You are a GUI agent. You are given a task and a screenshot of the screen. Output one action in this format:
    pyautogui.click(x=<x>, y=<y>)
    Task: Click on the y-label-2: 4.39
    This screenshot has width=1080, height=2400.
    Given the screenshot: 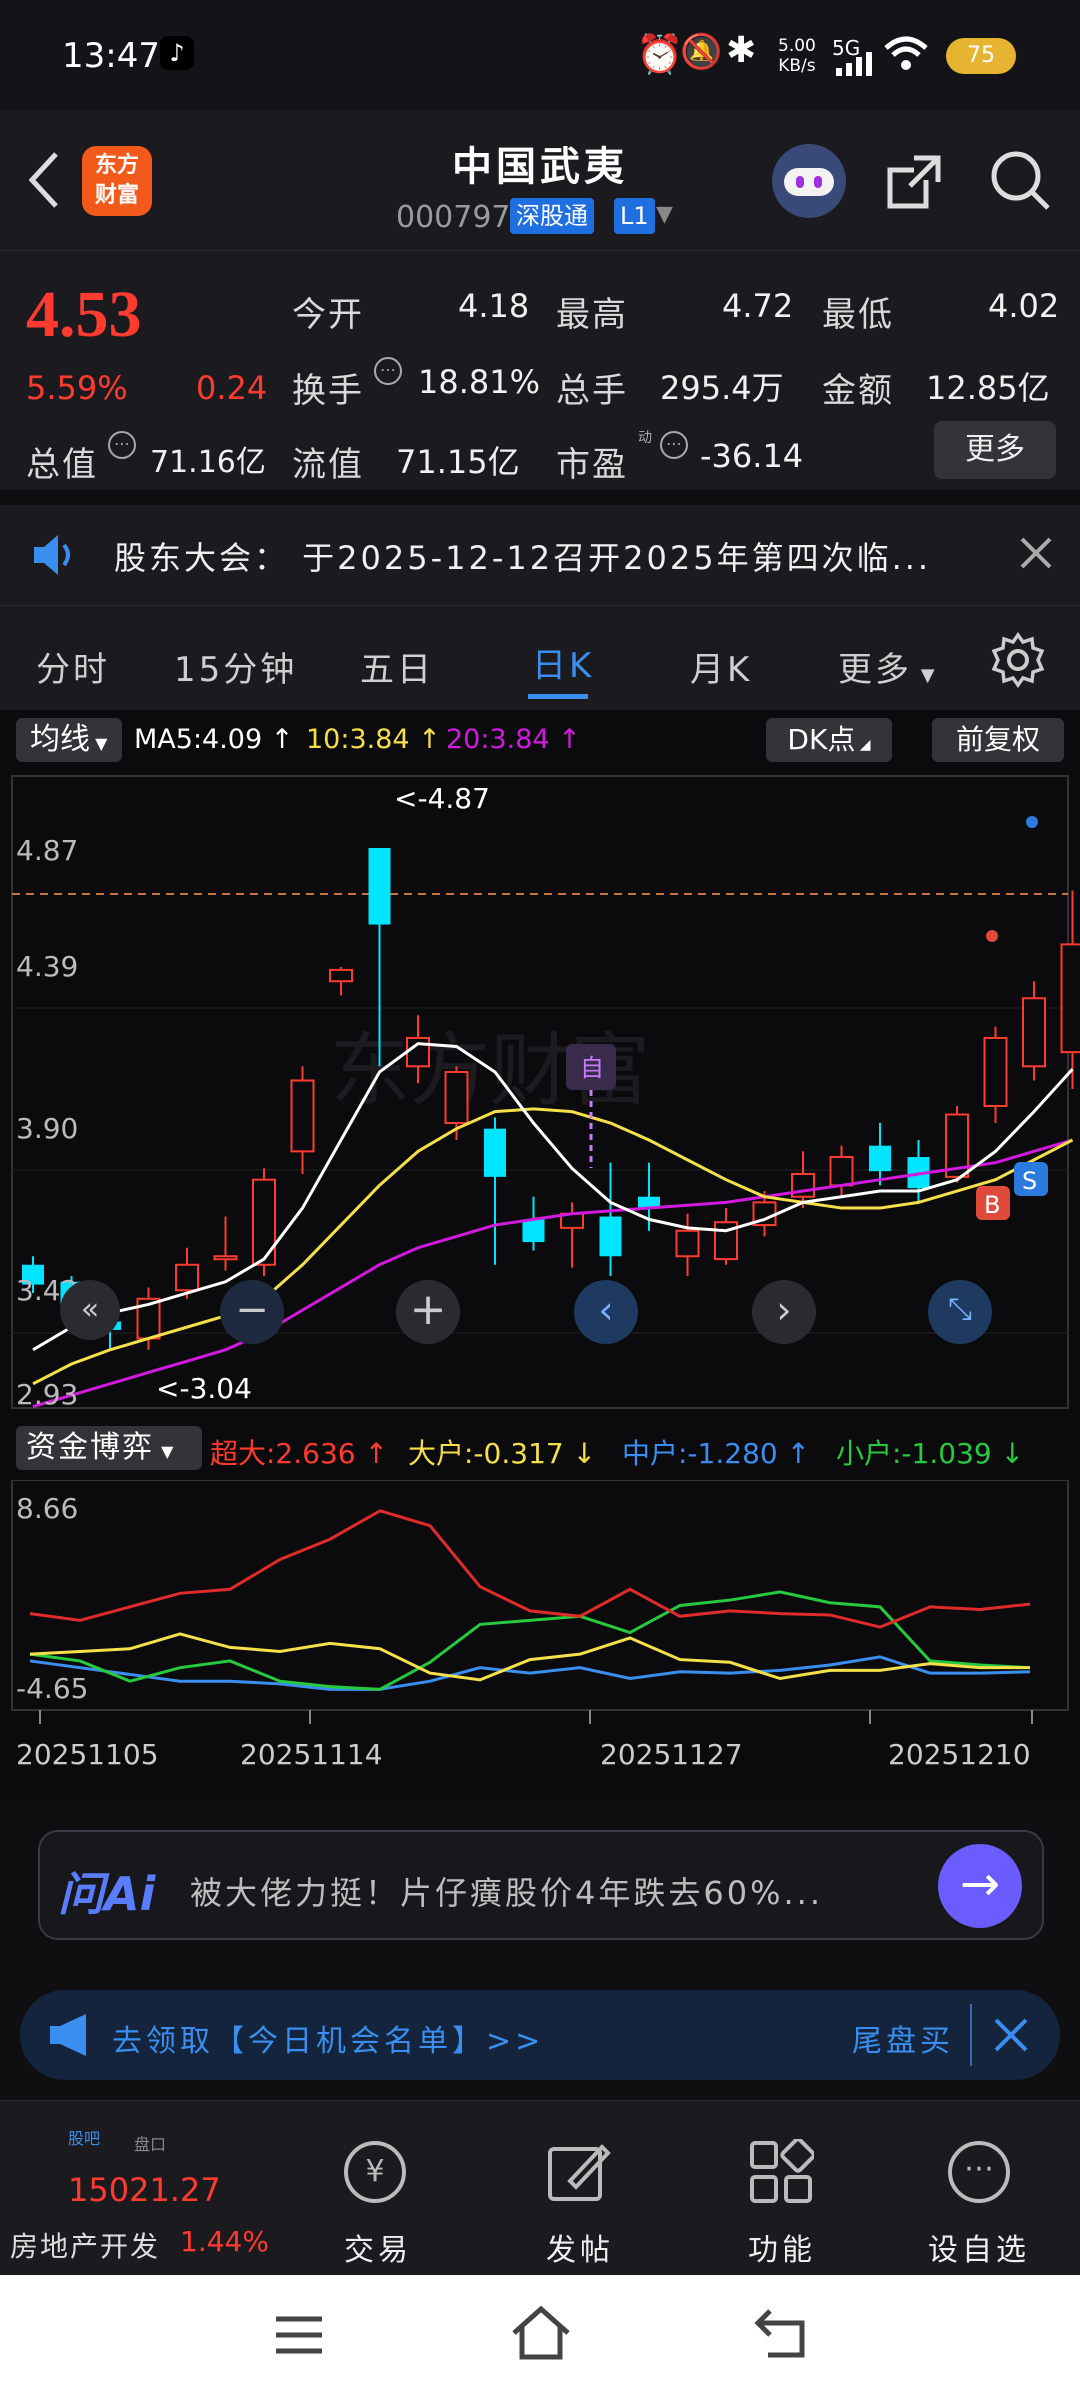 What is the action you would take?
    pyautogui.click(x=47, y=966)
    